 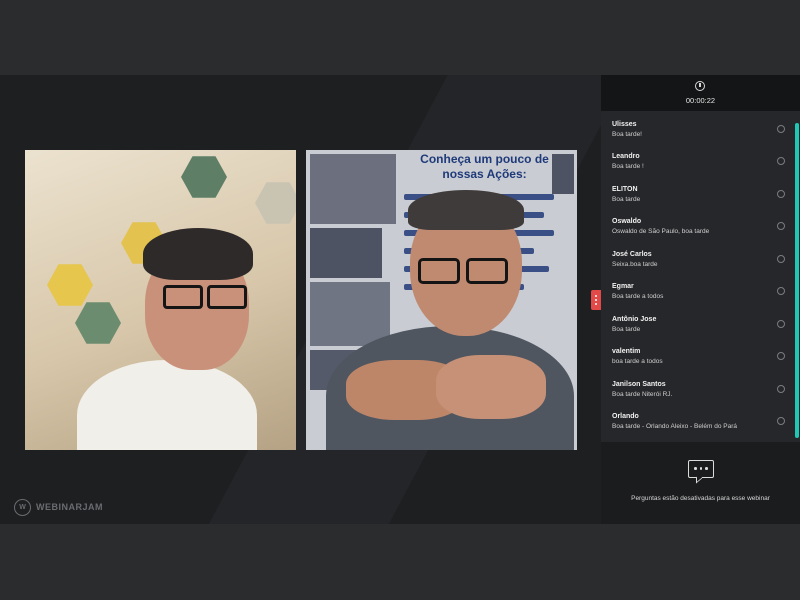 I want to click on timer-elapsed: 00:00:22, so click(x=700, y=100).